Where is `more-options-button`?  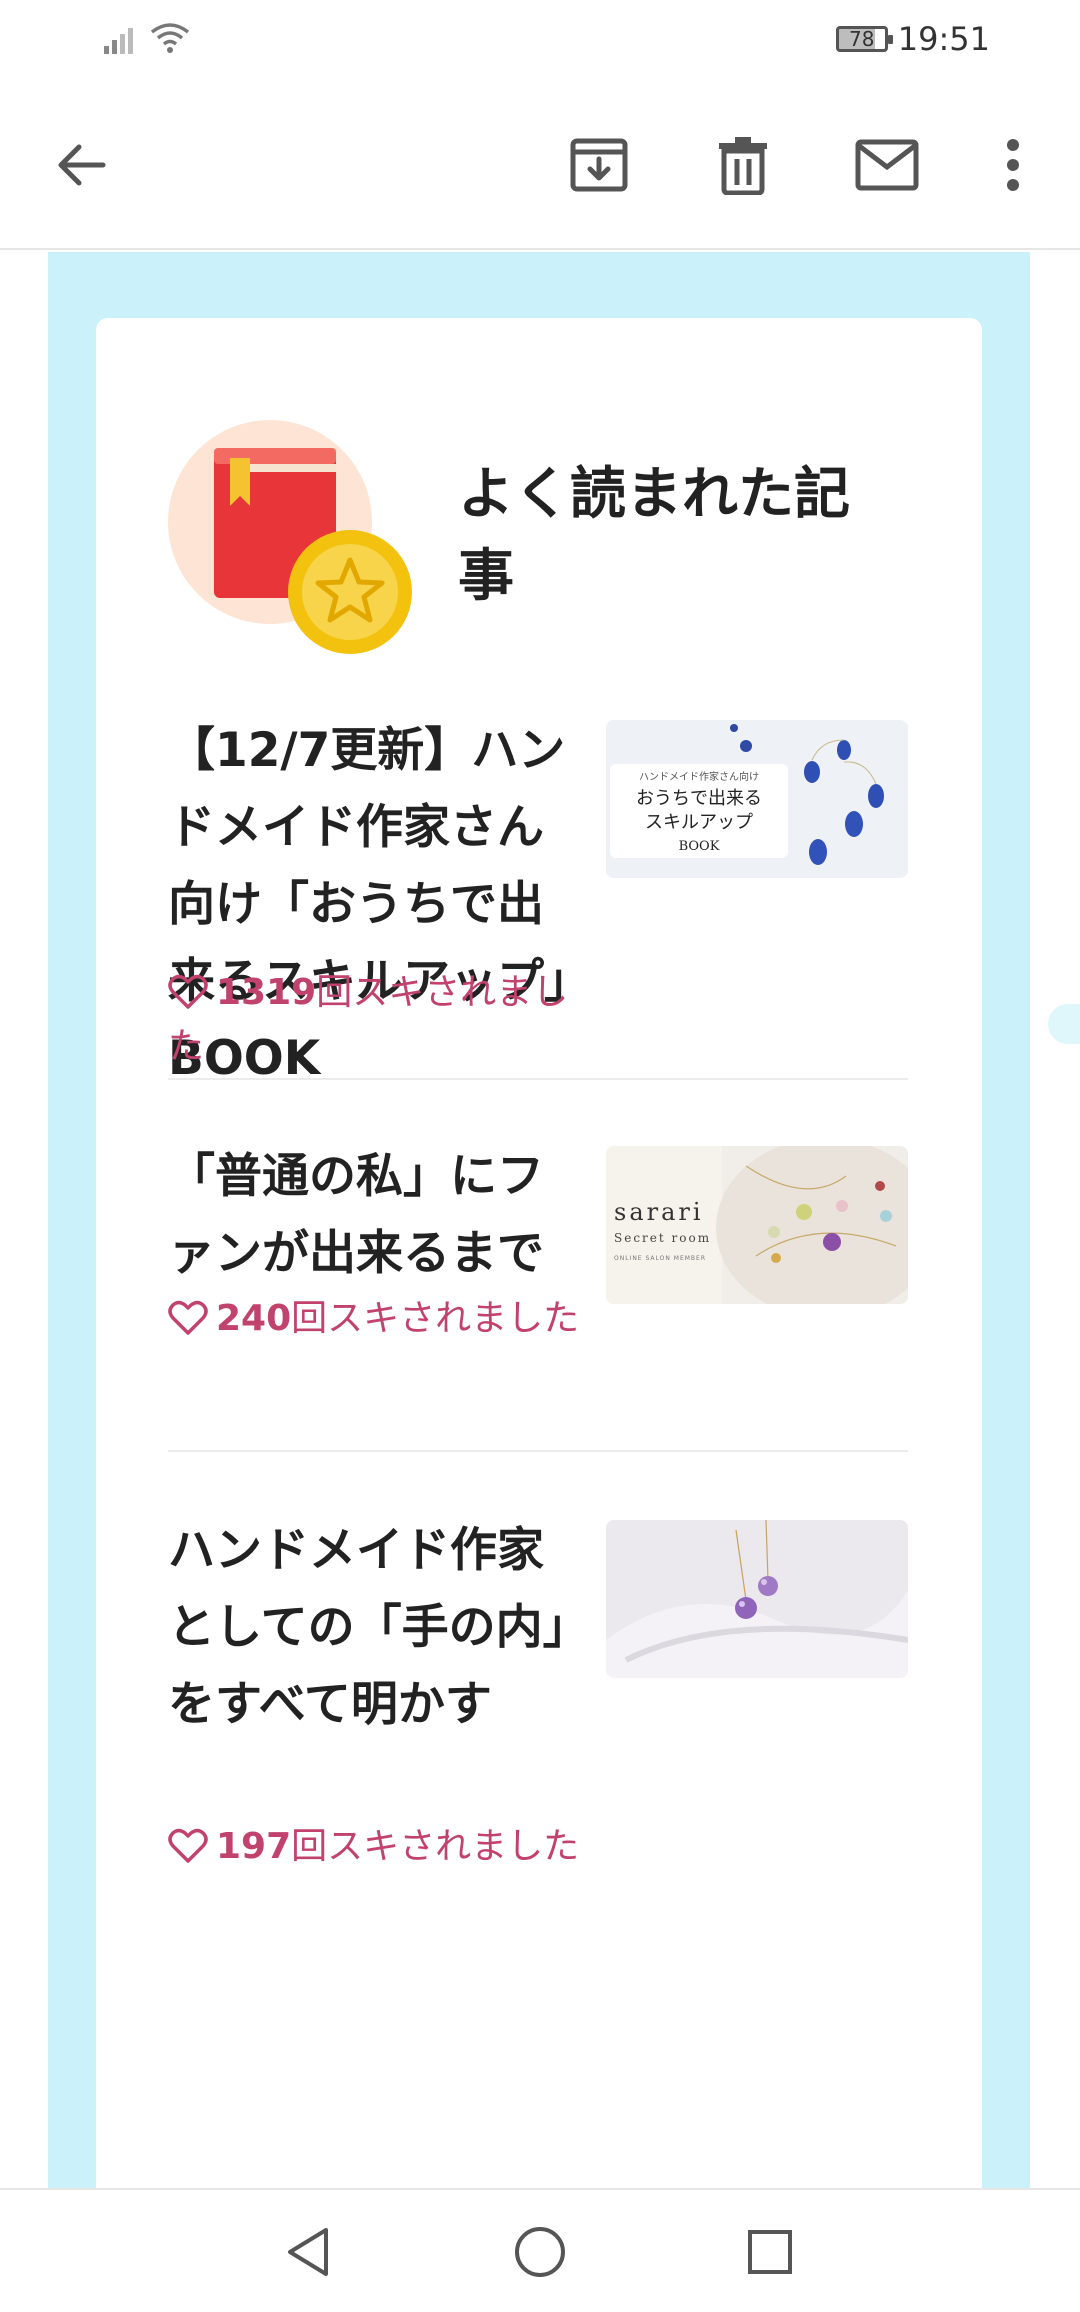 more-options-button is located at coordinates (1013, 165).